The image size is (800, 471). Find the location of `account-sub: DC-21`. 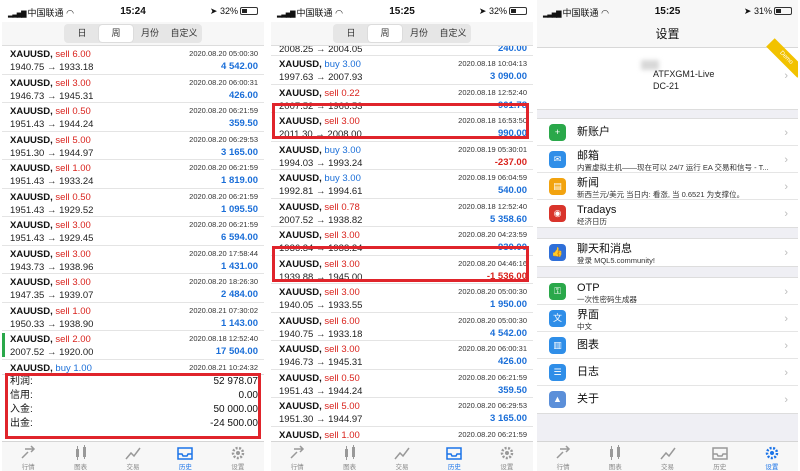

account-sub: DC-21 is located at coordinates (666, 86).